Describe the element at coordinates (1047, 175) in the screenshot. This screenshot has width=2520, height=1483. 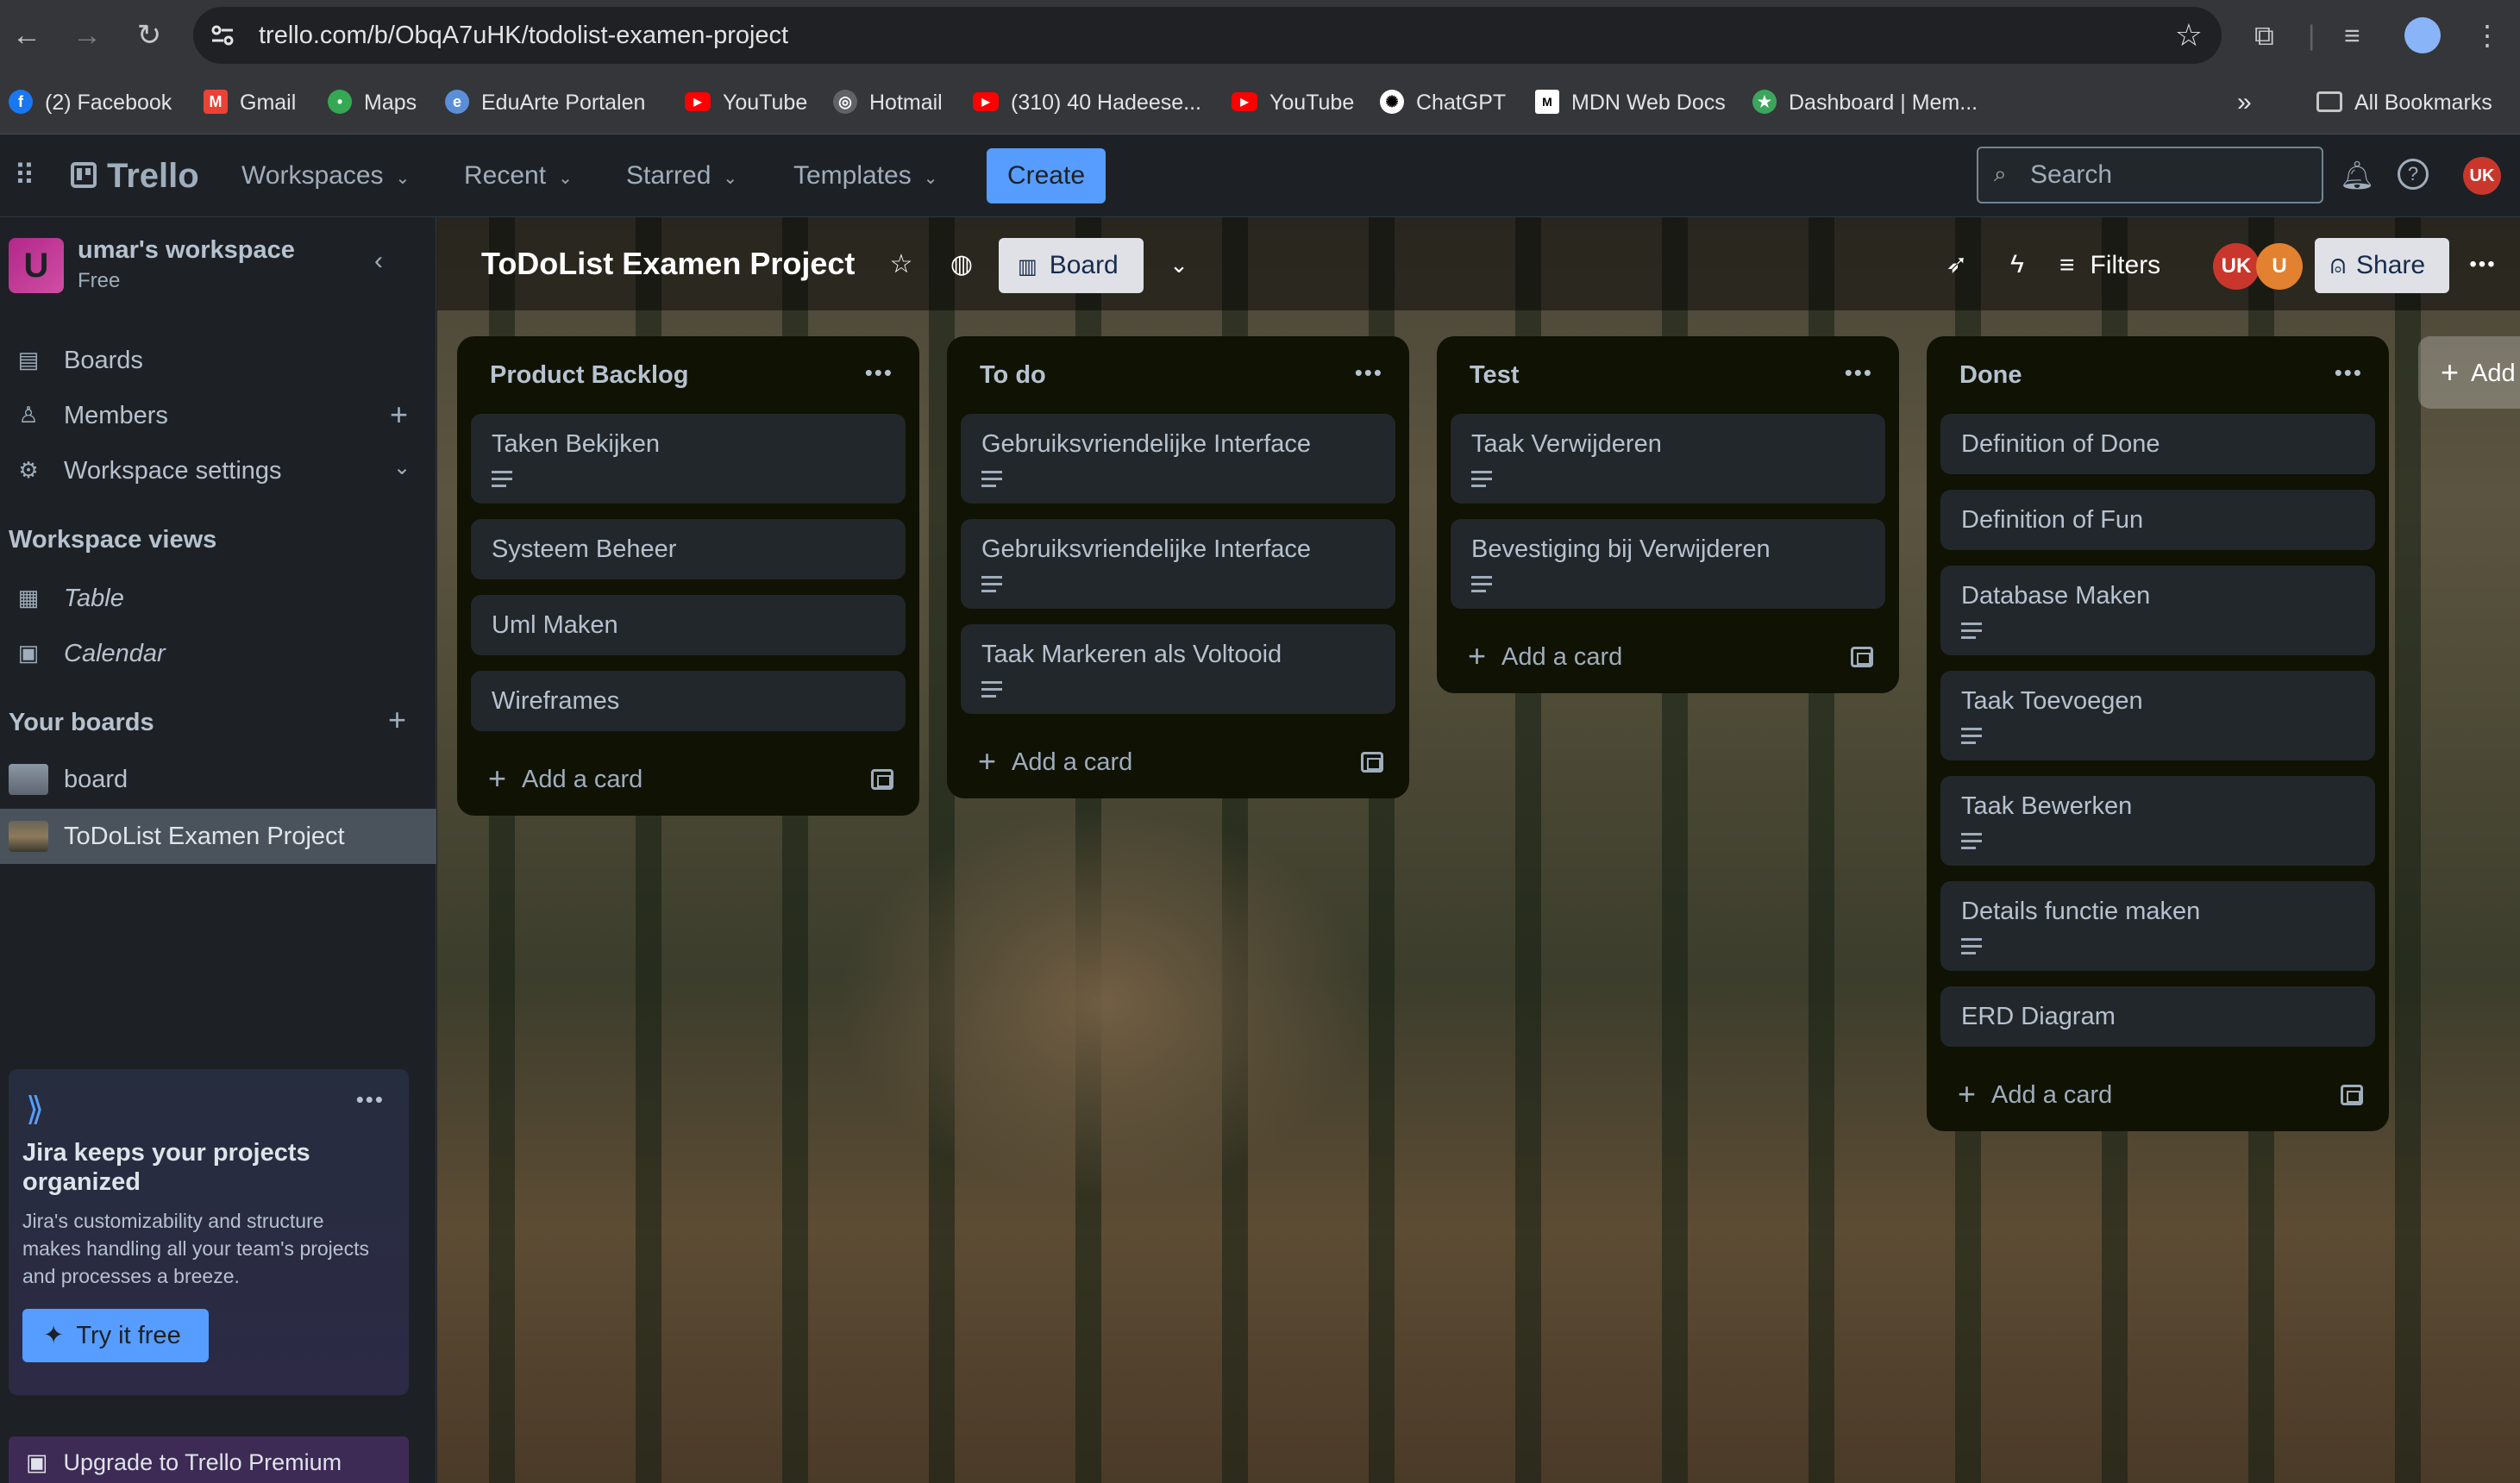
I see `create-button: Create` at that location.